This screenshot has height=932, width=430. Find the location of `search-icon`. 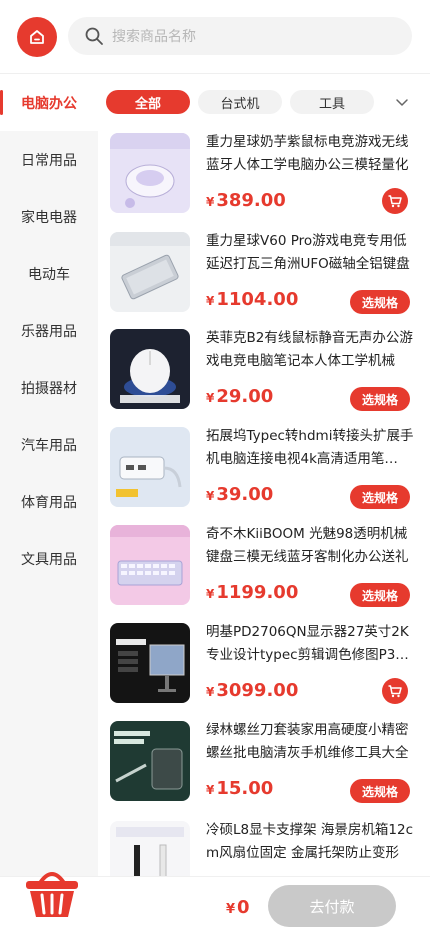

search-icon is located at coordinates (94, 36).